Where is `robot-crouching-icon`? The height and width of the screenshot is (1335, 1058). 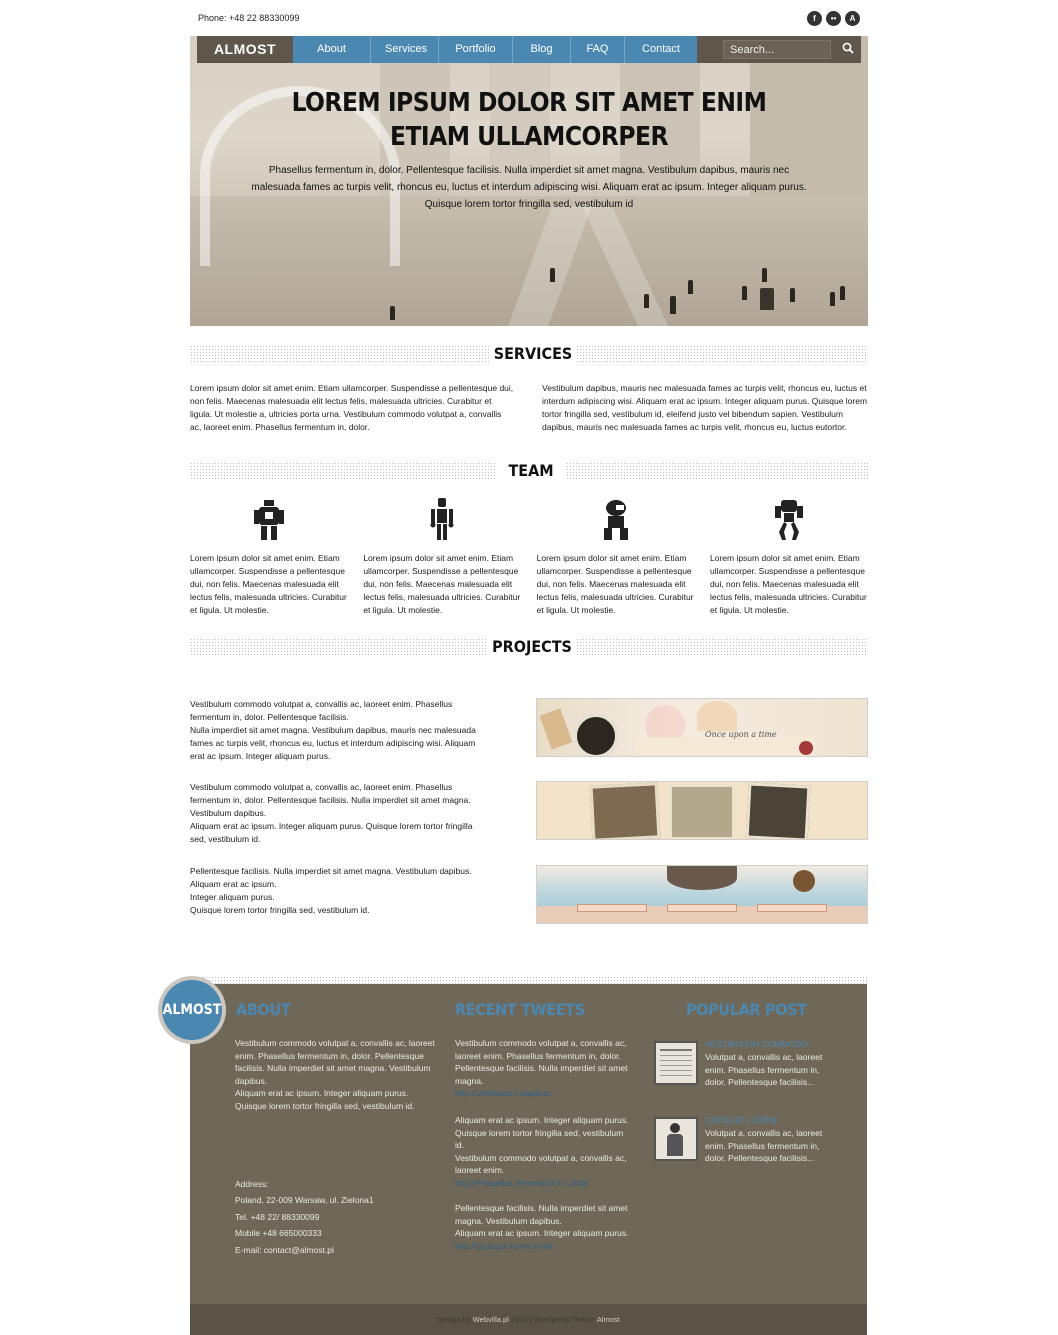
robot-crouching-icon is located at coordinates (616, 518).